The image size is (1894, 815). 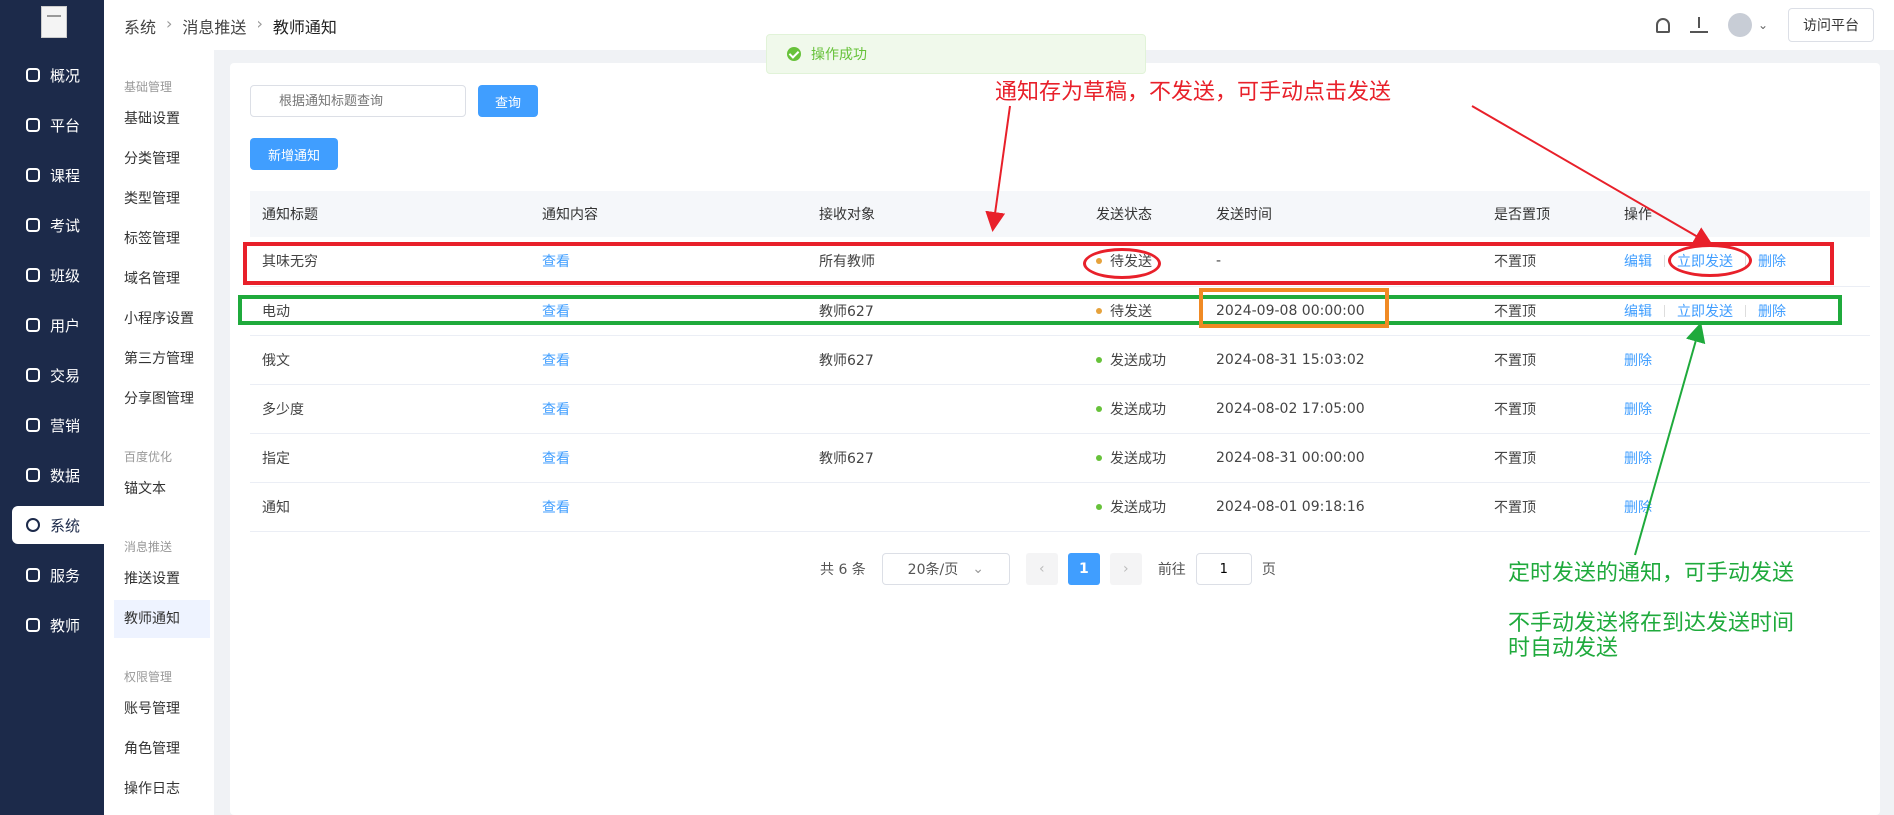 What do you see at coordinates (290, 215) in the screenshot?
I see `column-header: 通知标题` at bounding box center [290, 215].